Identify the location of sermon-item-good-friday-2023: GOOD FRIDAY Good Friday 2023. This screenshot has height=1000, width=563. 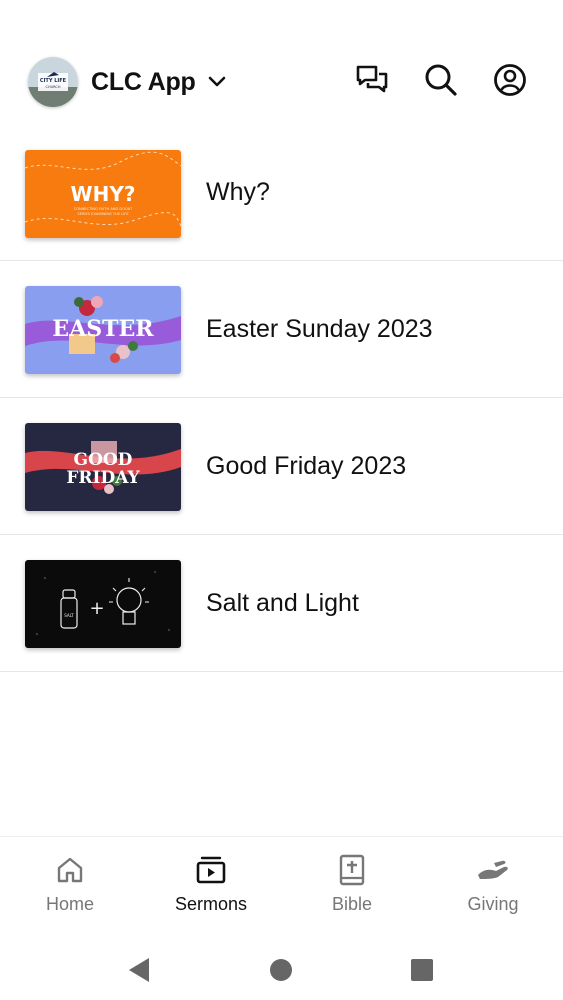
(281, 466).